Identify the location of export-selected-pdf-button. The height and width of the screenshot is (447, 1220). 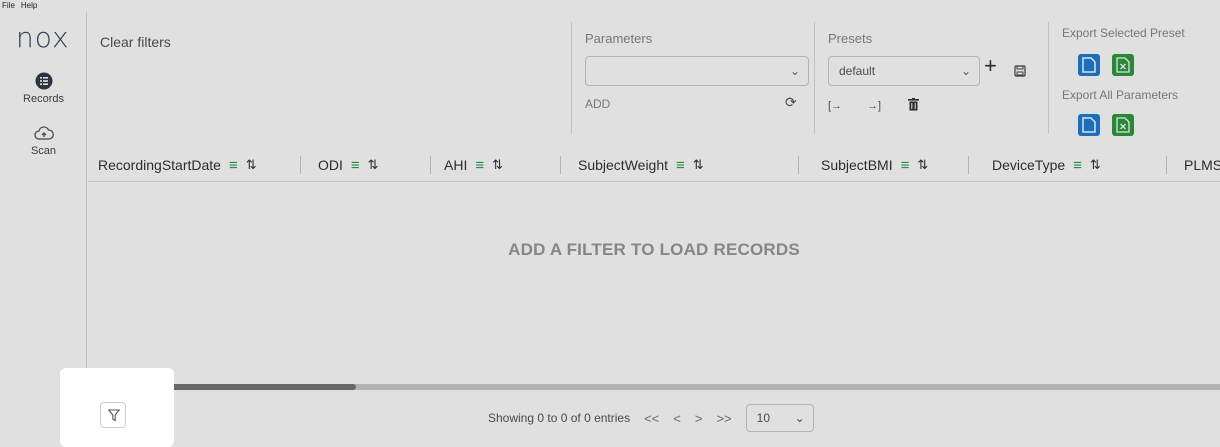
(1089, 65).